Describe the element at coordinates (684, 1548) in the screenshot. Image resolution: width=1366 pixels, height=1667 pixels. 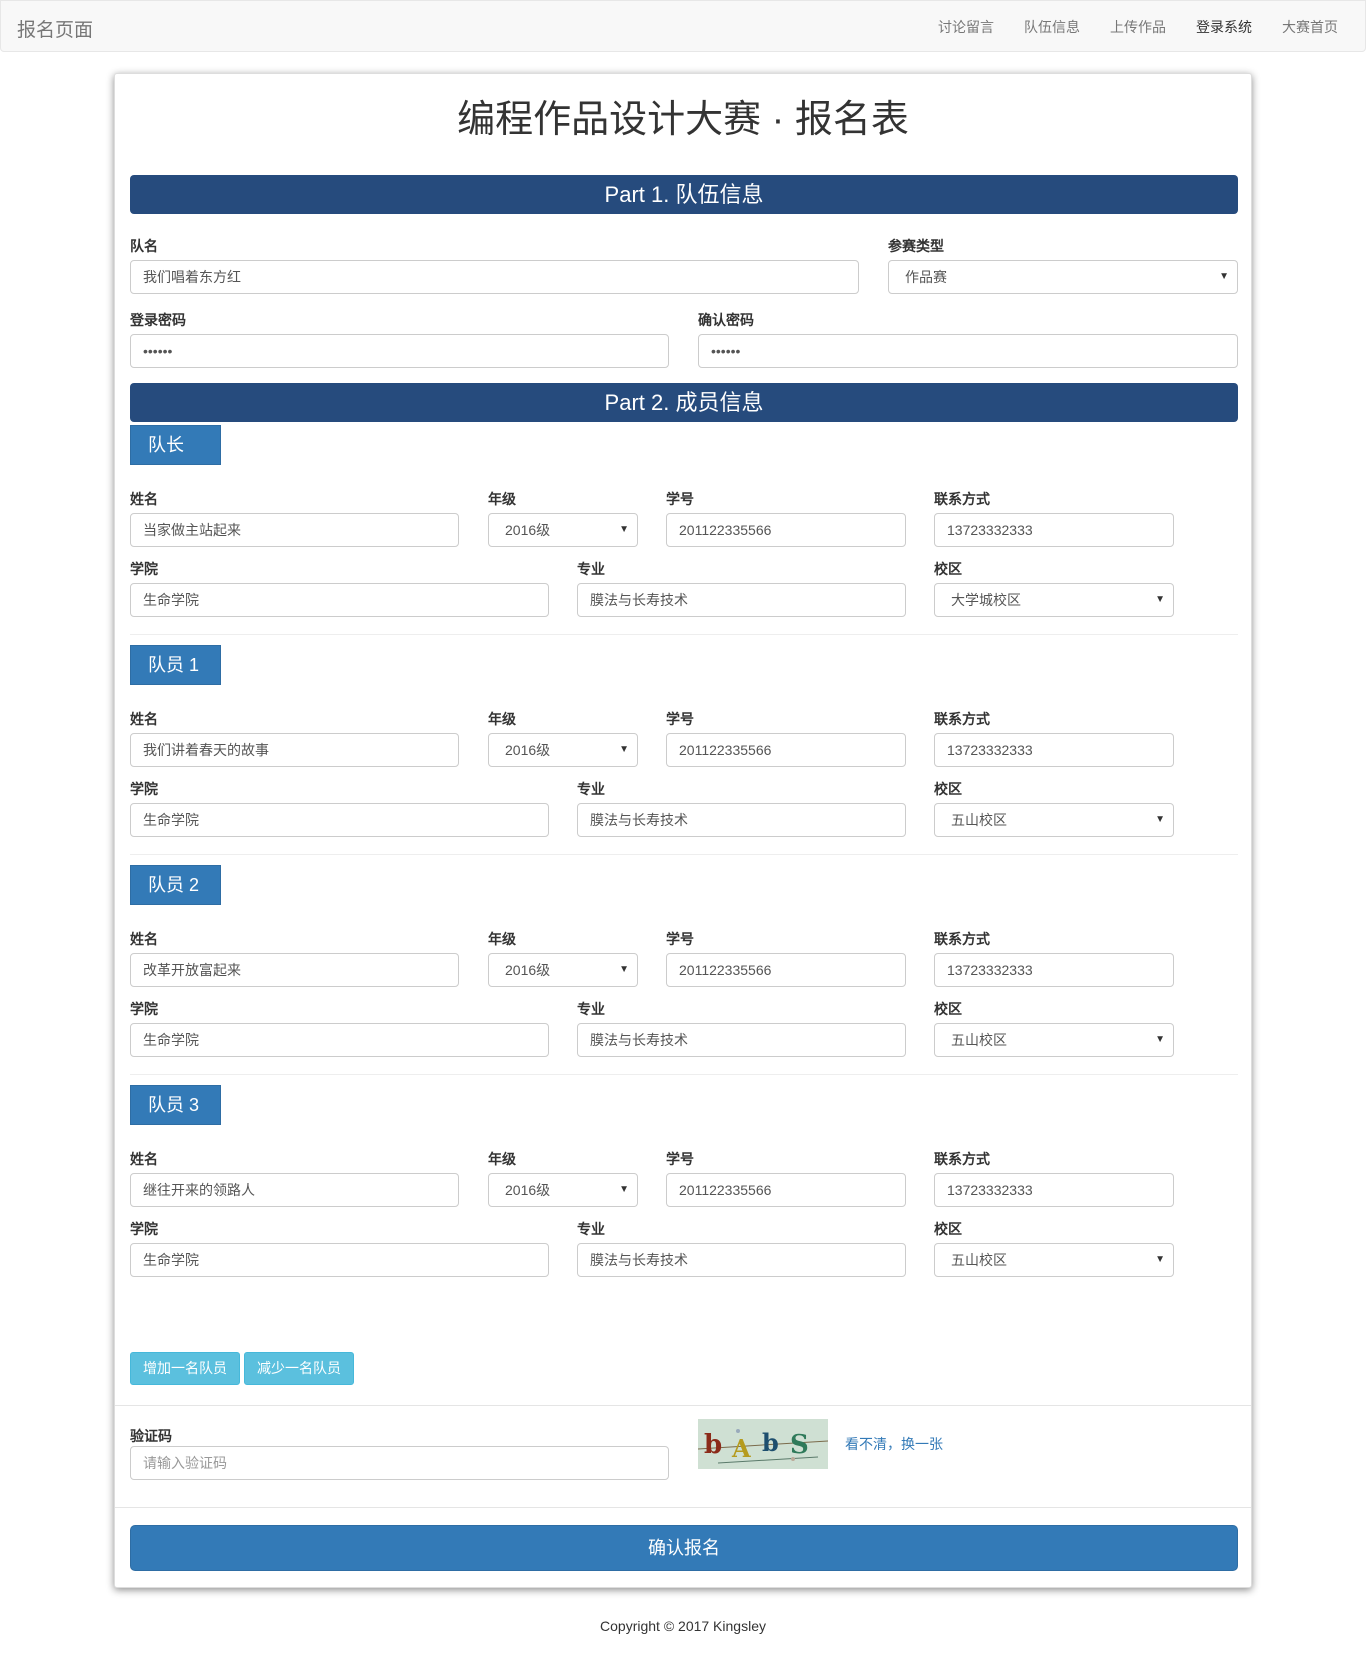
I see `submit-button: 确认报名` at that location.